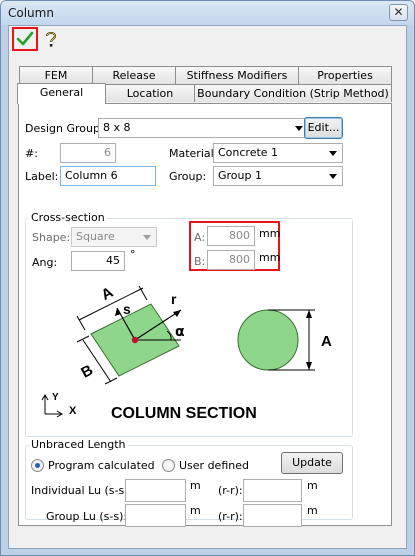 The width and height of the screenshot is (415, 556). What do you see at coordinates (107, 294) in the screenshot?
I see `dim-a-label: A` at bounding box center [107, 294].